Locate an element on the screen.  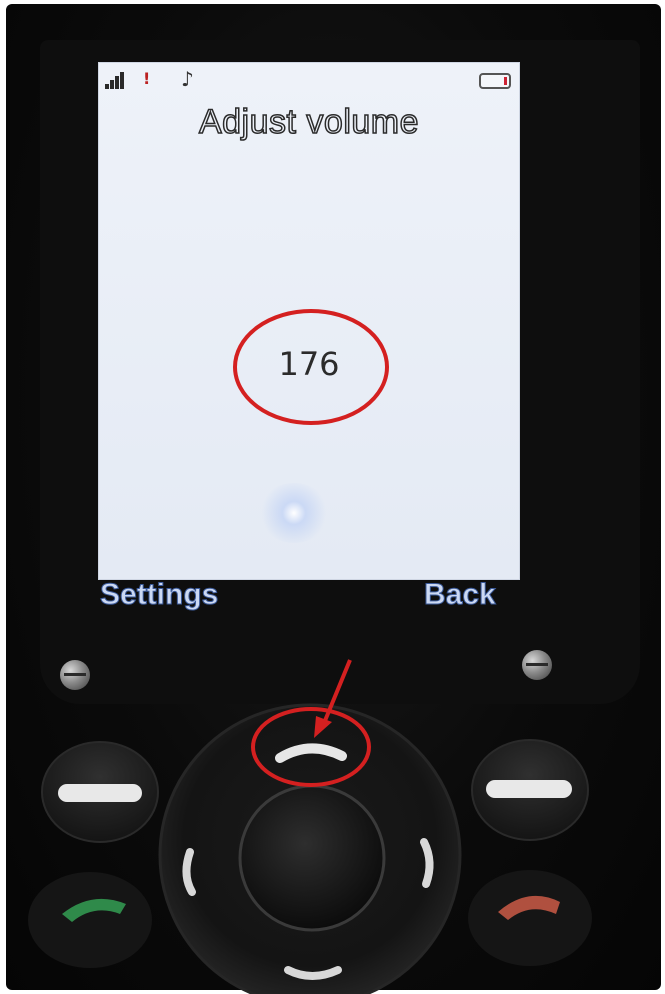
signal-strength-icon is located at coordinates (116, 80).